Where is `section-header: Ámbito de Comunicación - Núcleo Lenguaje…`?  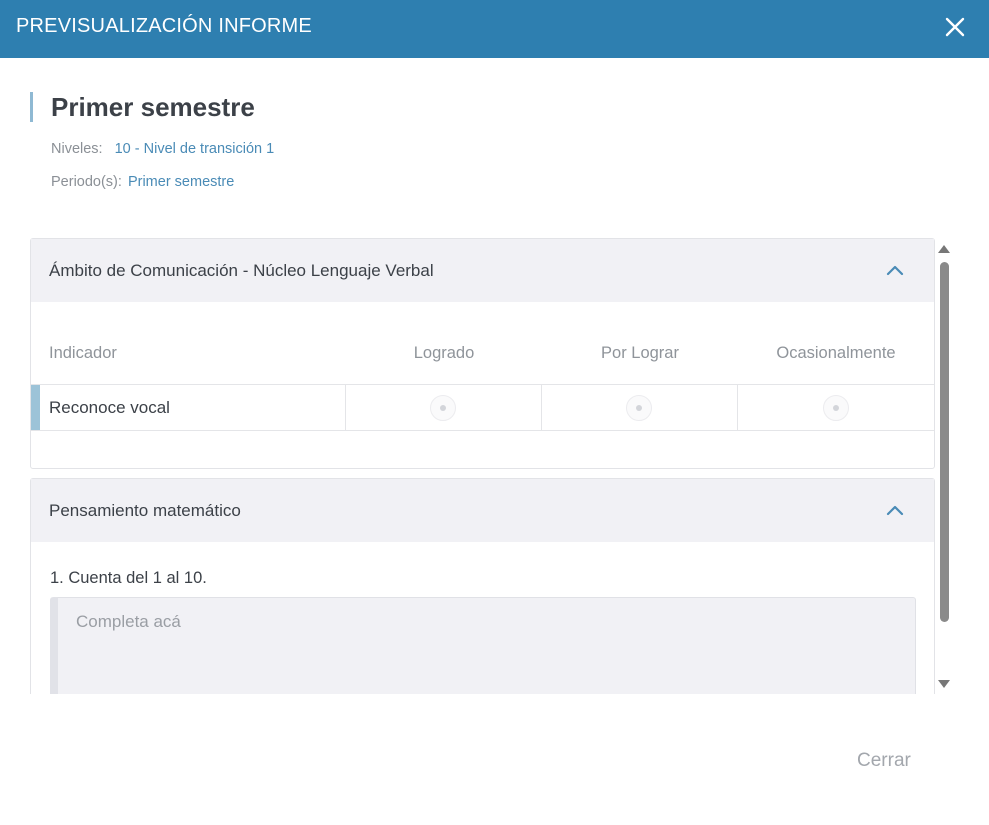
section-header: Ámbito de Comunicación - Núcleo Lenguaje… is located at coordinates (482, 270).